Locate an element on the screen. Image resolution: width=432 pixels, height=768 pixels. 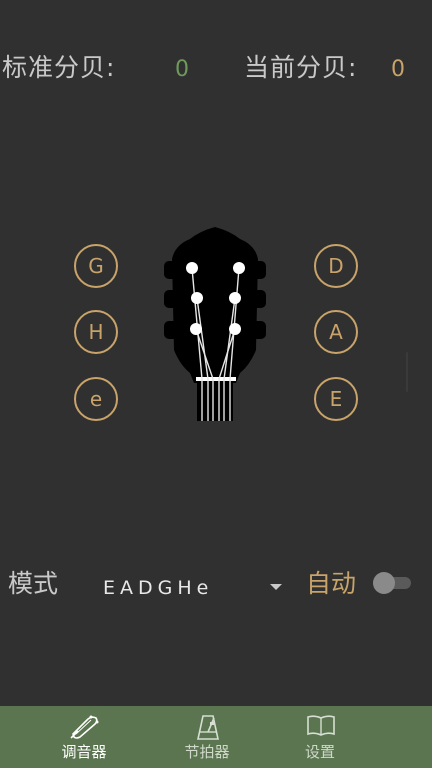
decibel-row: 标准分贝: 0 当前分贝: 0 is located at coordinates (216, 70).